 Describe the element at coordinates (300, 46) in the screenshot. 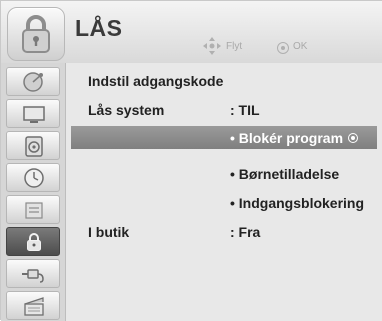

I see `hint-ok-label: OK` at that location.